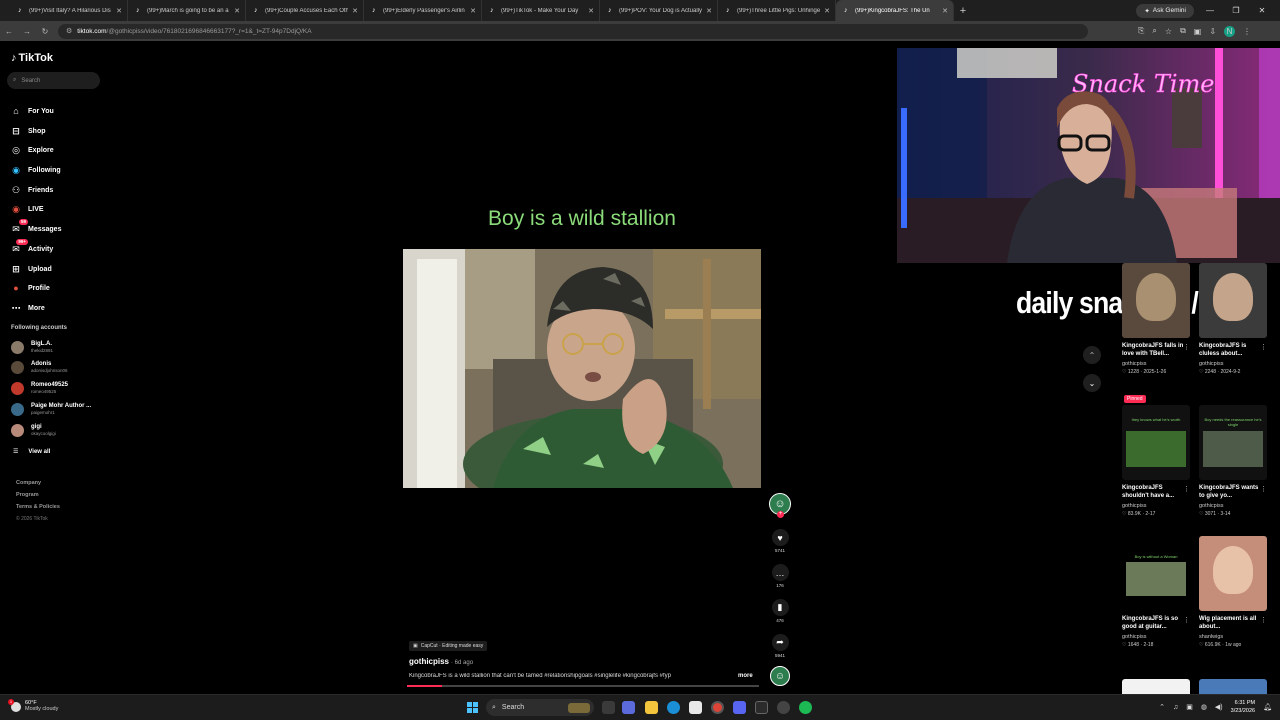  What do you see at coordinates (540, 707) in the screenshot?
I see `taskbar-search: ⌕ Search` at bounding box center [540, 707].